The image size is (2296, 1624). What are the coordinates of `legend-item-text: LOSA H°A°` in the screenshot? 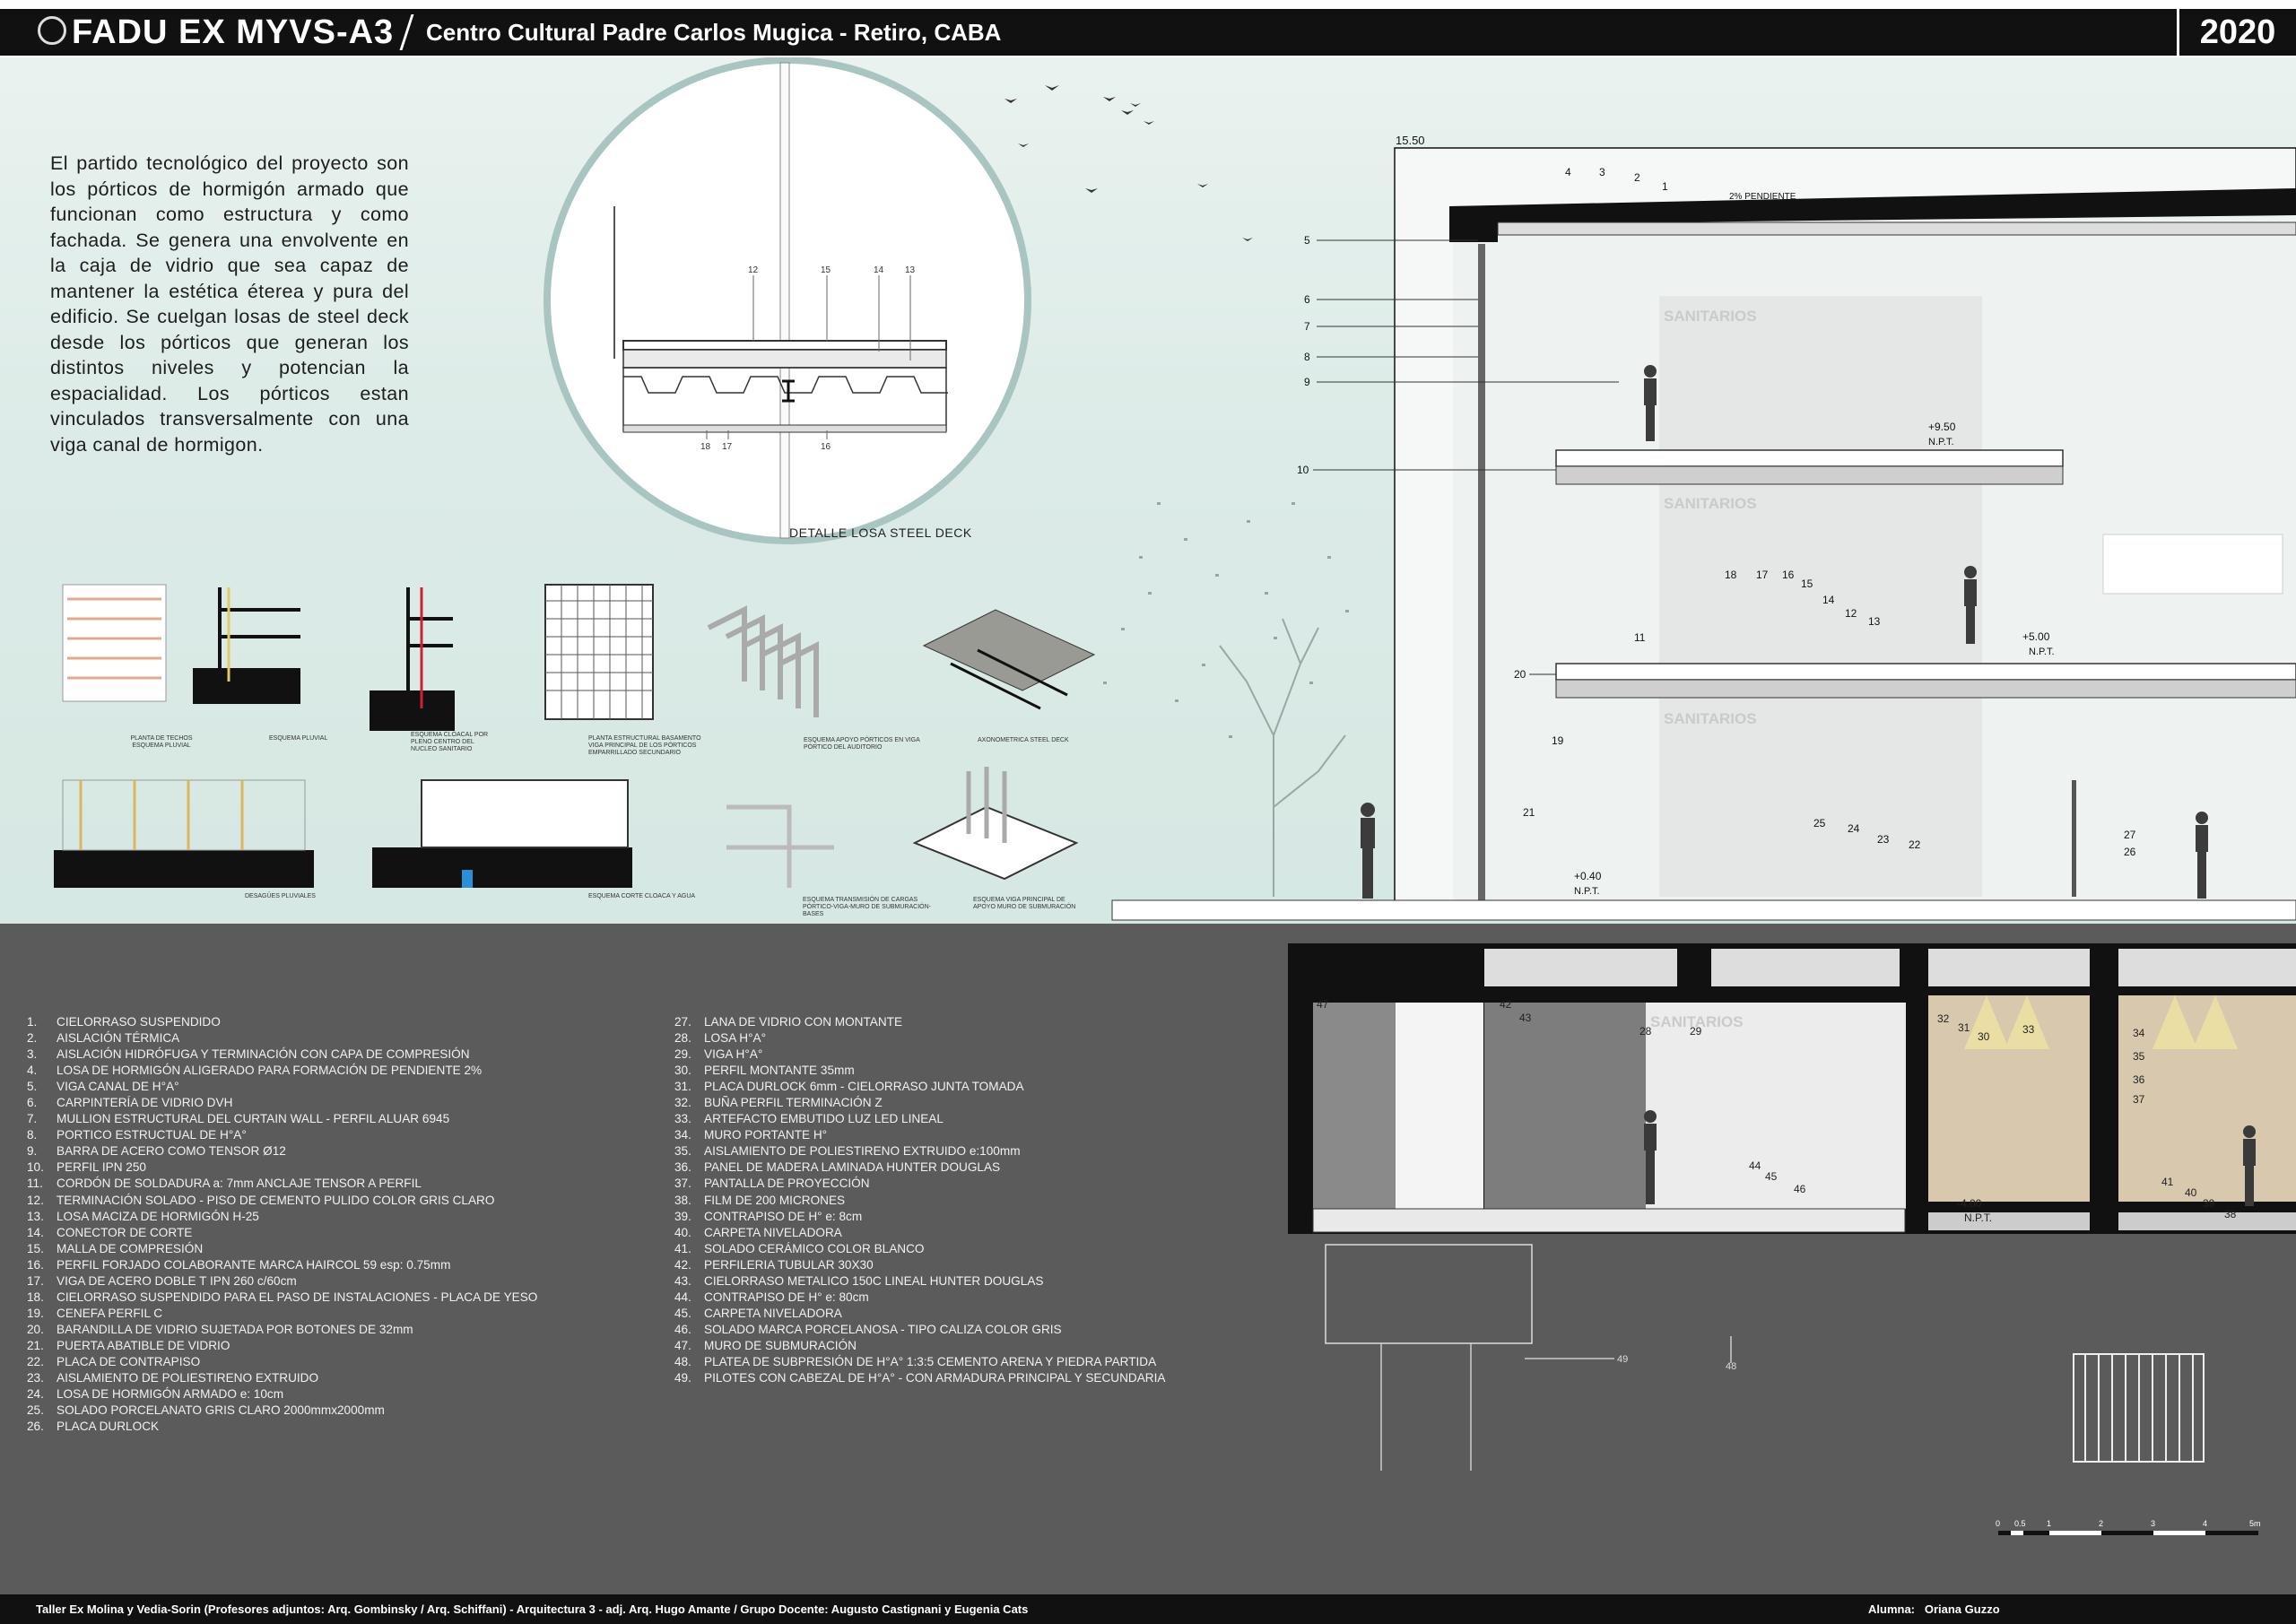 It's located at (735, 1038).